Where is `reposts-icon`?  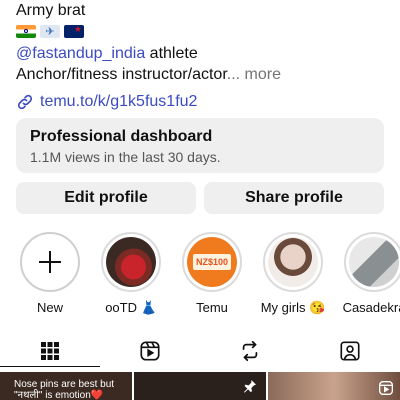
reposts-icon is located at coordinates (250, 351).